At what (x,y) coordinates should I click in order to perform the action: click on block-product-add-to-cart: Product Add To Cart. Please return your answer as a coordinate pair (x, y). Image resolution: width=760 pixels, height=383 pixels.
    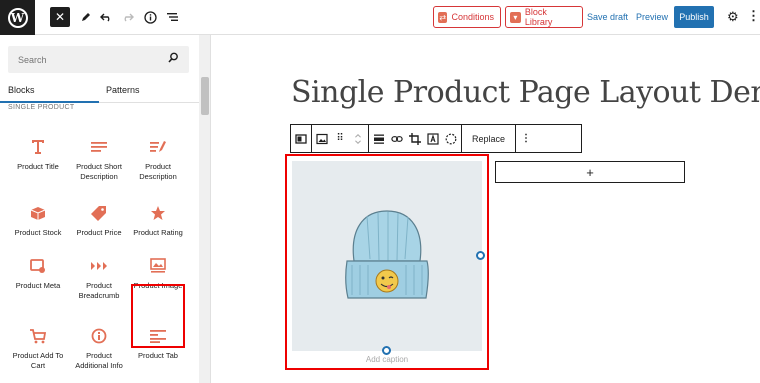
    Looking at the image, I should click on (38, 346).